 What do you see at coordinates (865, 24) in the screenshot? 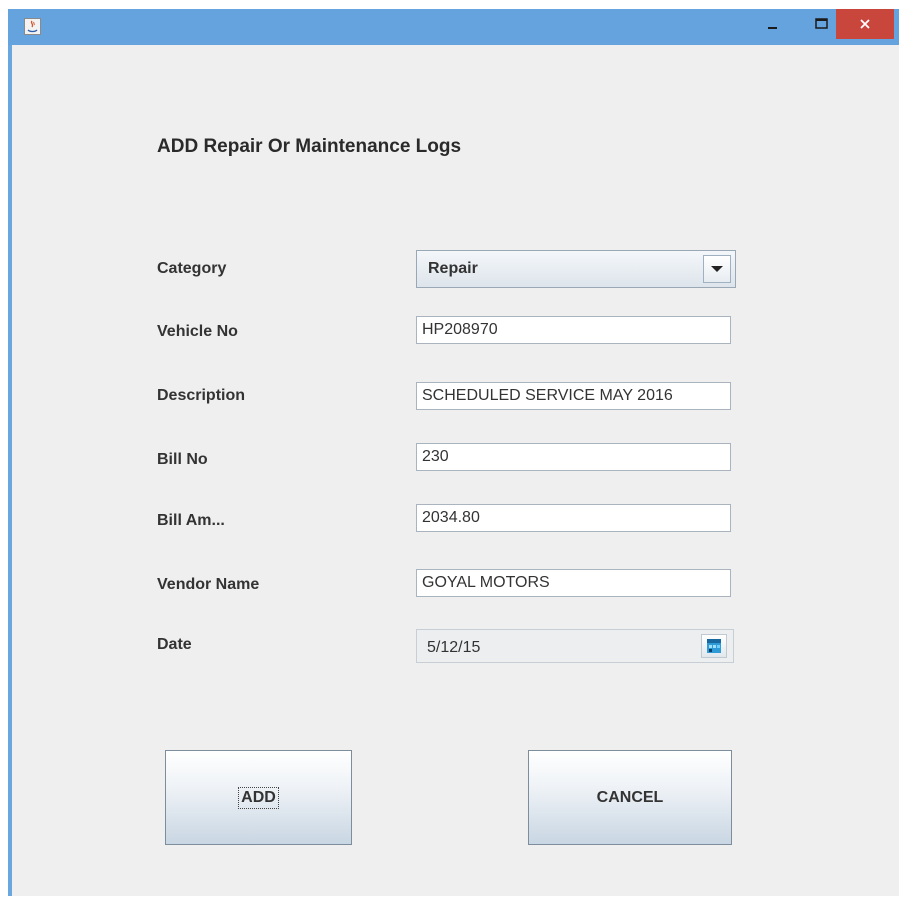
I see `close-icon` at bounding box center [865, 24].